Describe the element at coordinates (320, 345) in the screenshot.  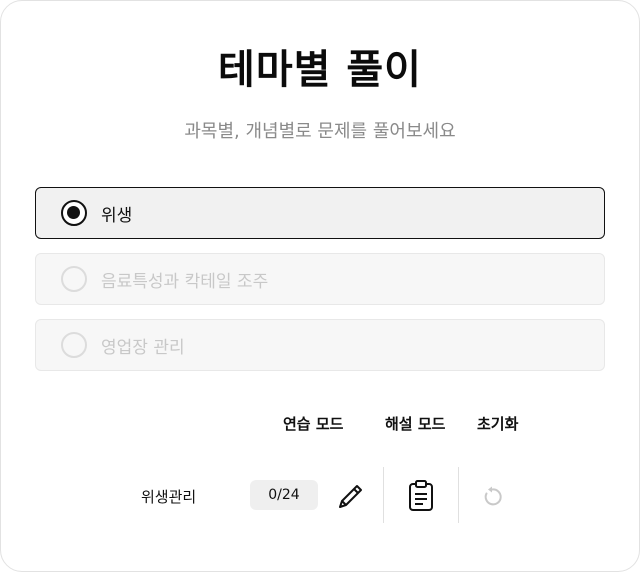
I see `subject-option-management: 영업장 관리` at that location.